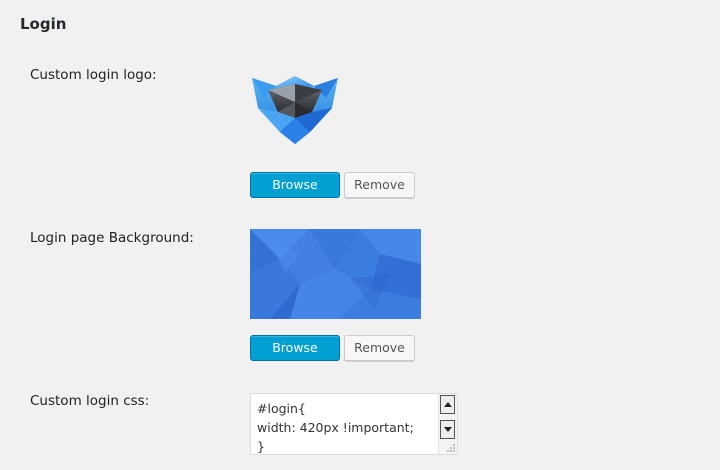 The height and width of the screenshot is (470, 720). Describe the element at coordinates (90, 401) in the screenshot. I see `css-field-label: Custom login css:` at that location.